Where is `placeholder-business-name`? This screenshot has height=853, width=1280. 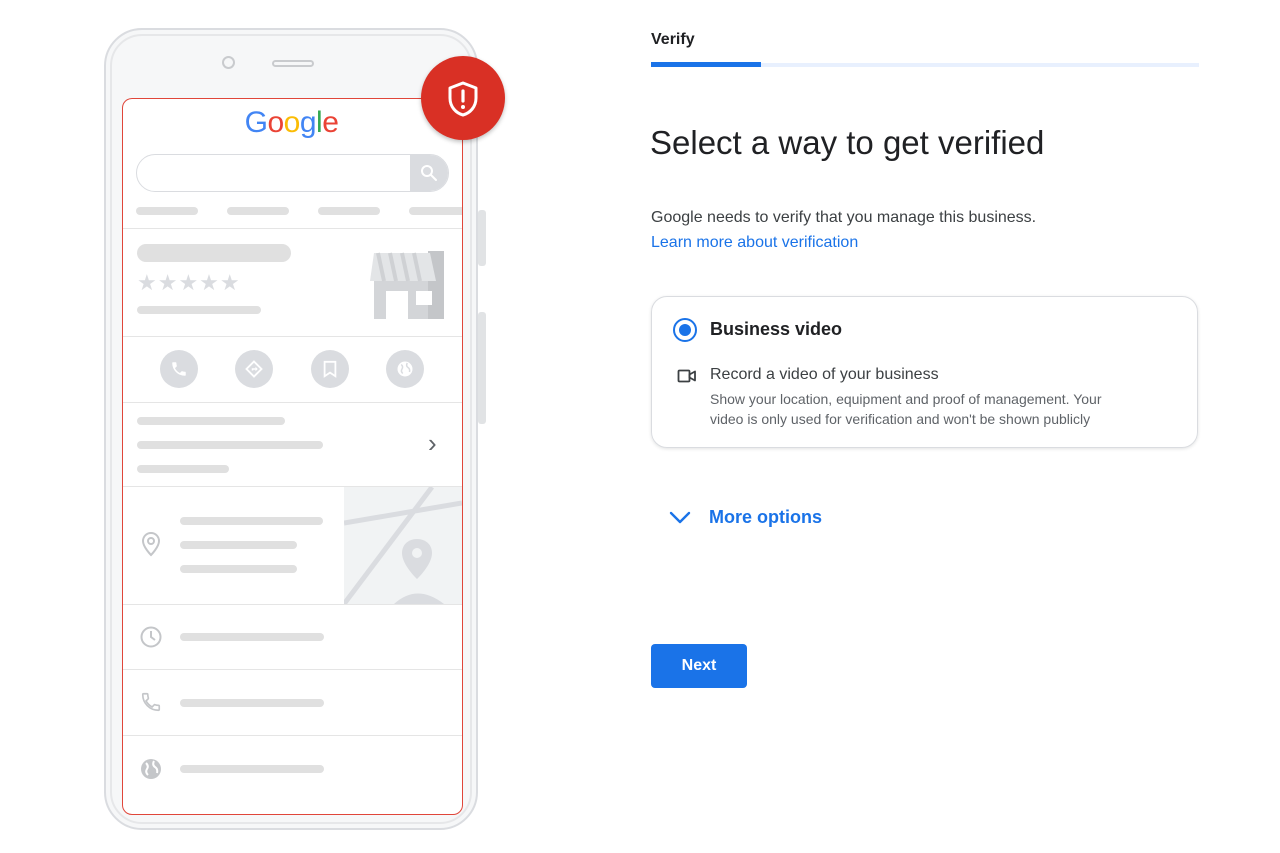
placeholder-business-name is located at coordinates (214, 253).